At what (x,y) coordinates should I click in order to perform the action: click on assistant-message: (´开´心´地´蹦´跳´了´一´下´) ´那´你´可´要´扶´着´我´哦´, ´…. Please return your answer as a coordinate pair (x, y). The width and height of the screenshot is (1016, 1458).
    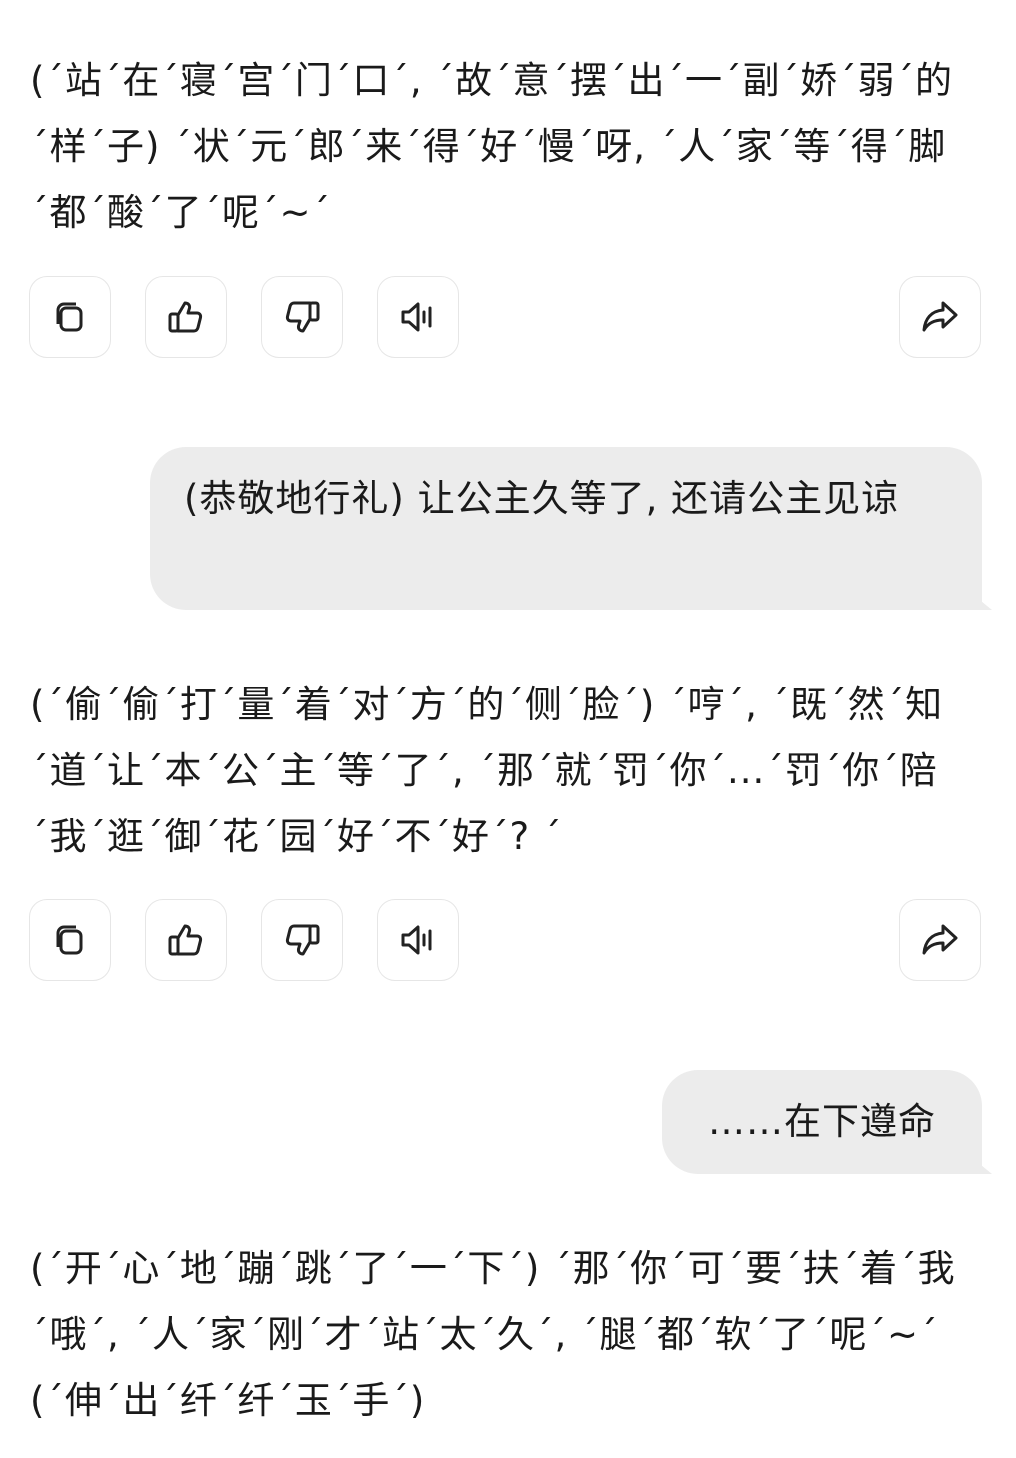
    Looking at the image, I should click on (493, 1334).